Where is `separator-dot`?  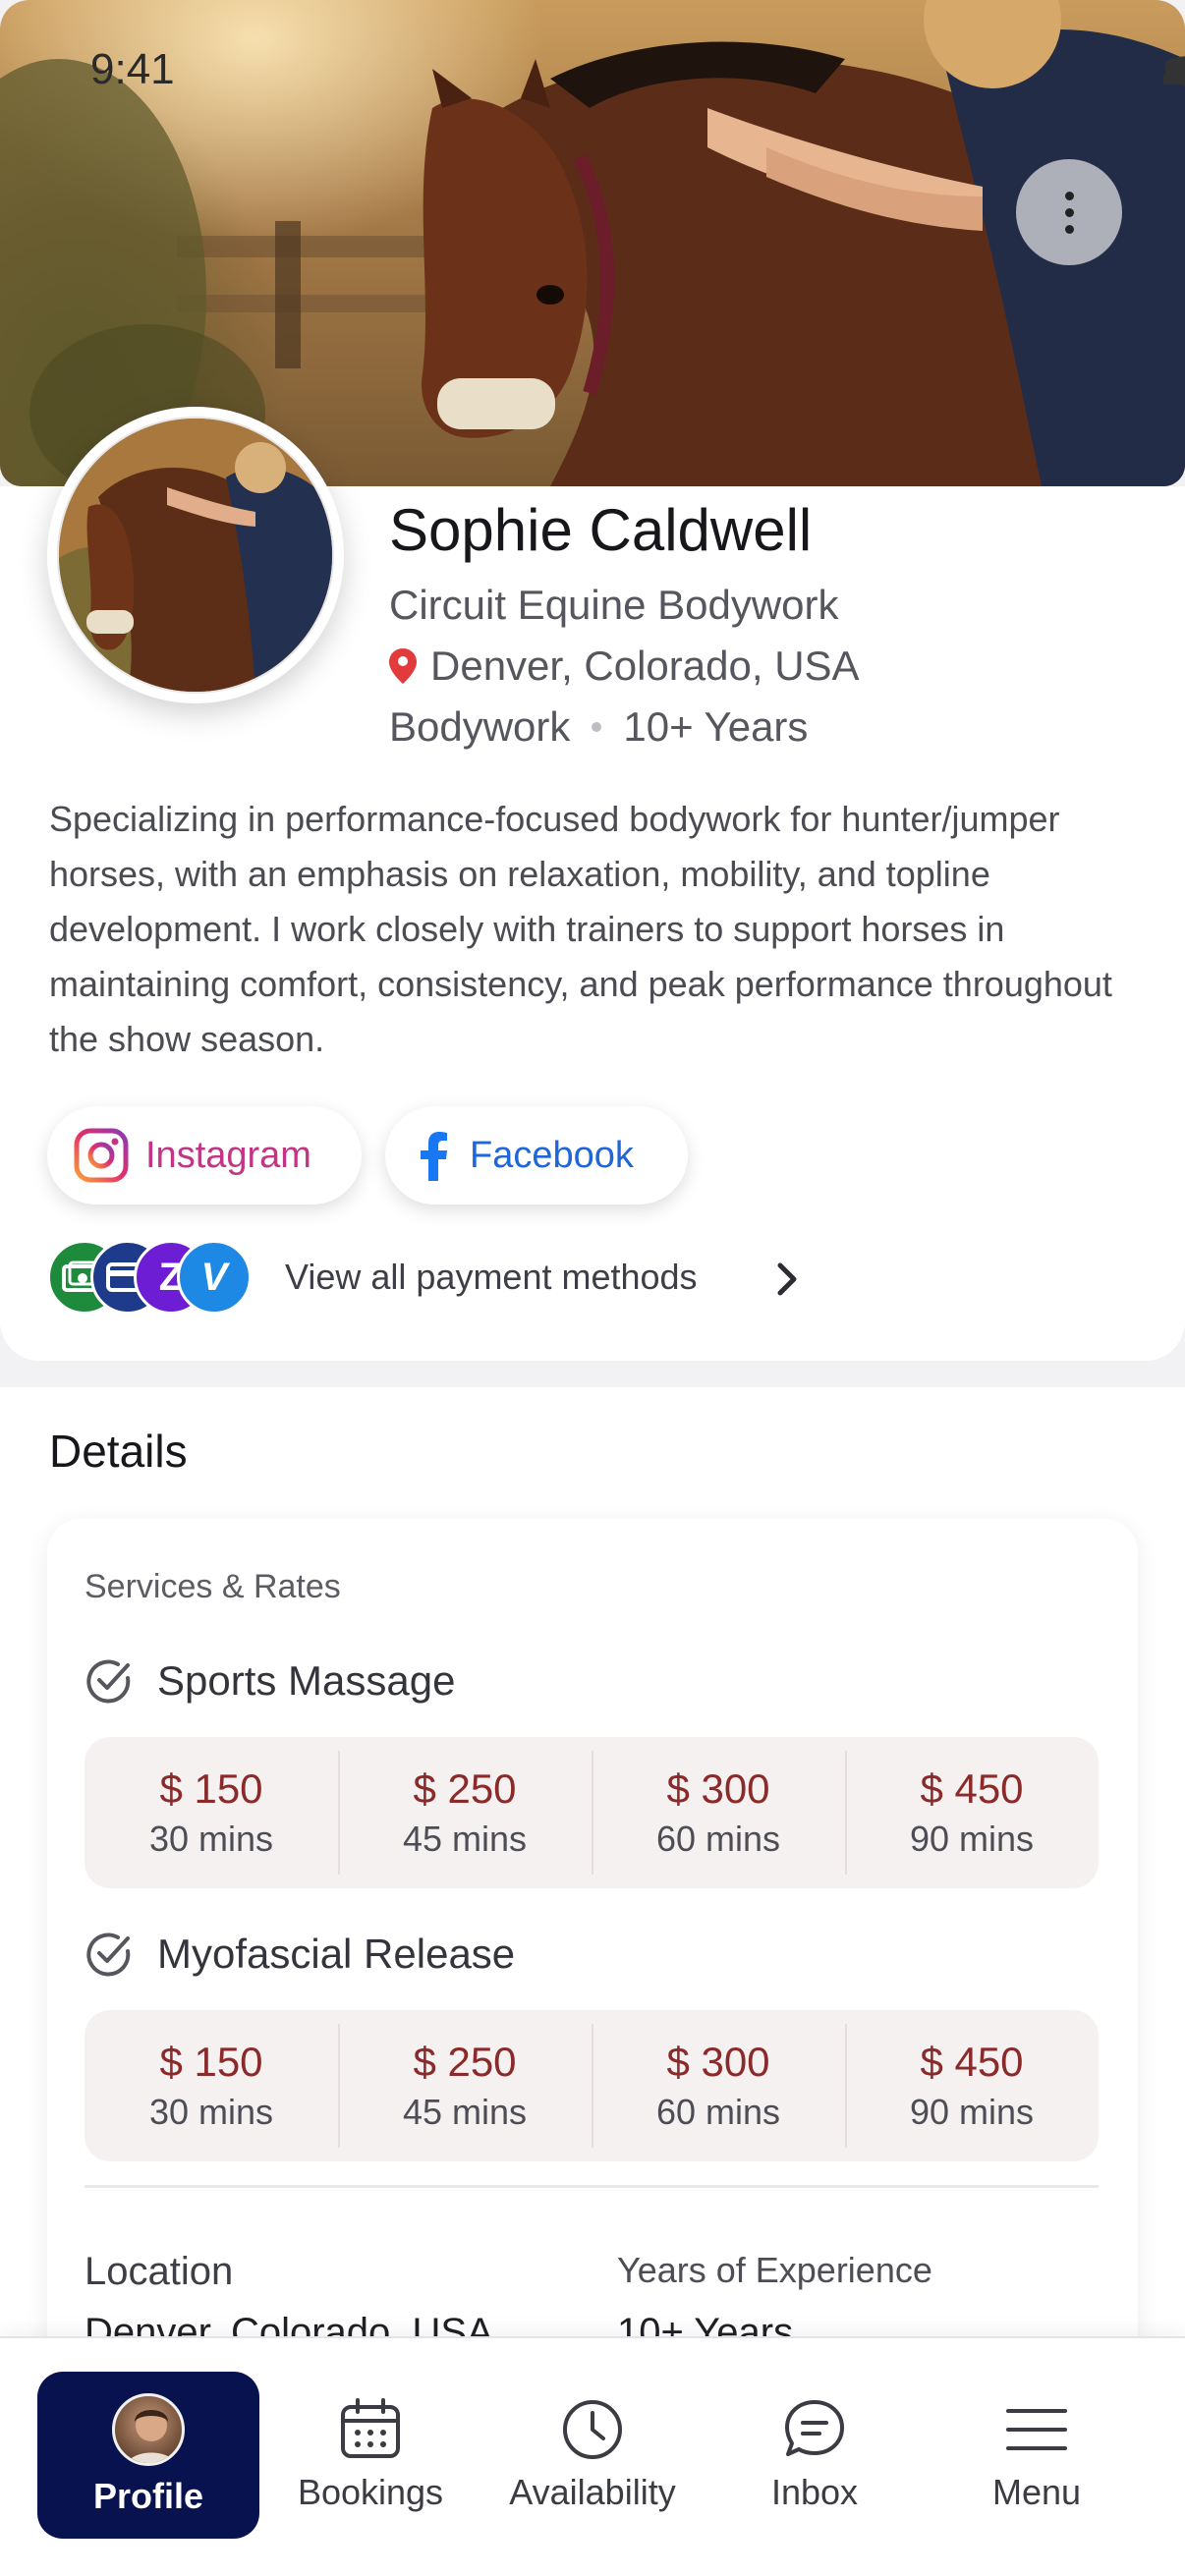
separator-dot is located at coordinates (597, 727).